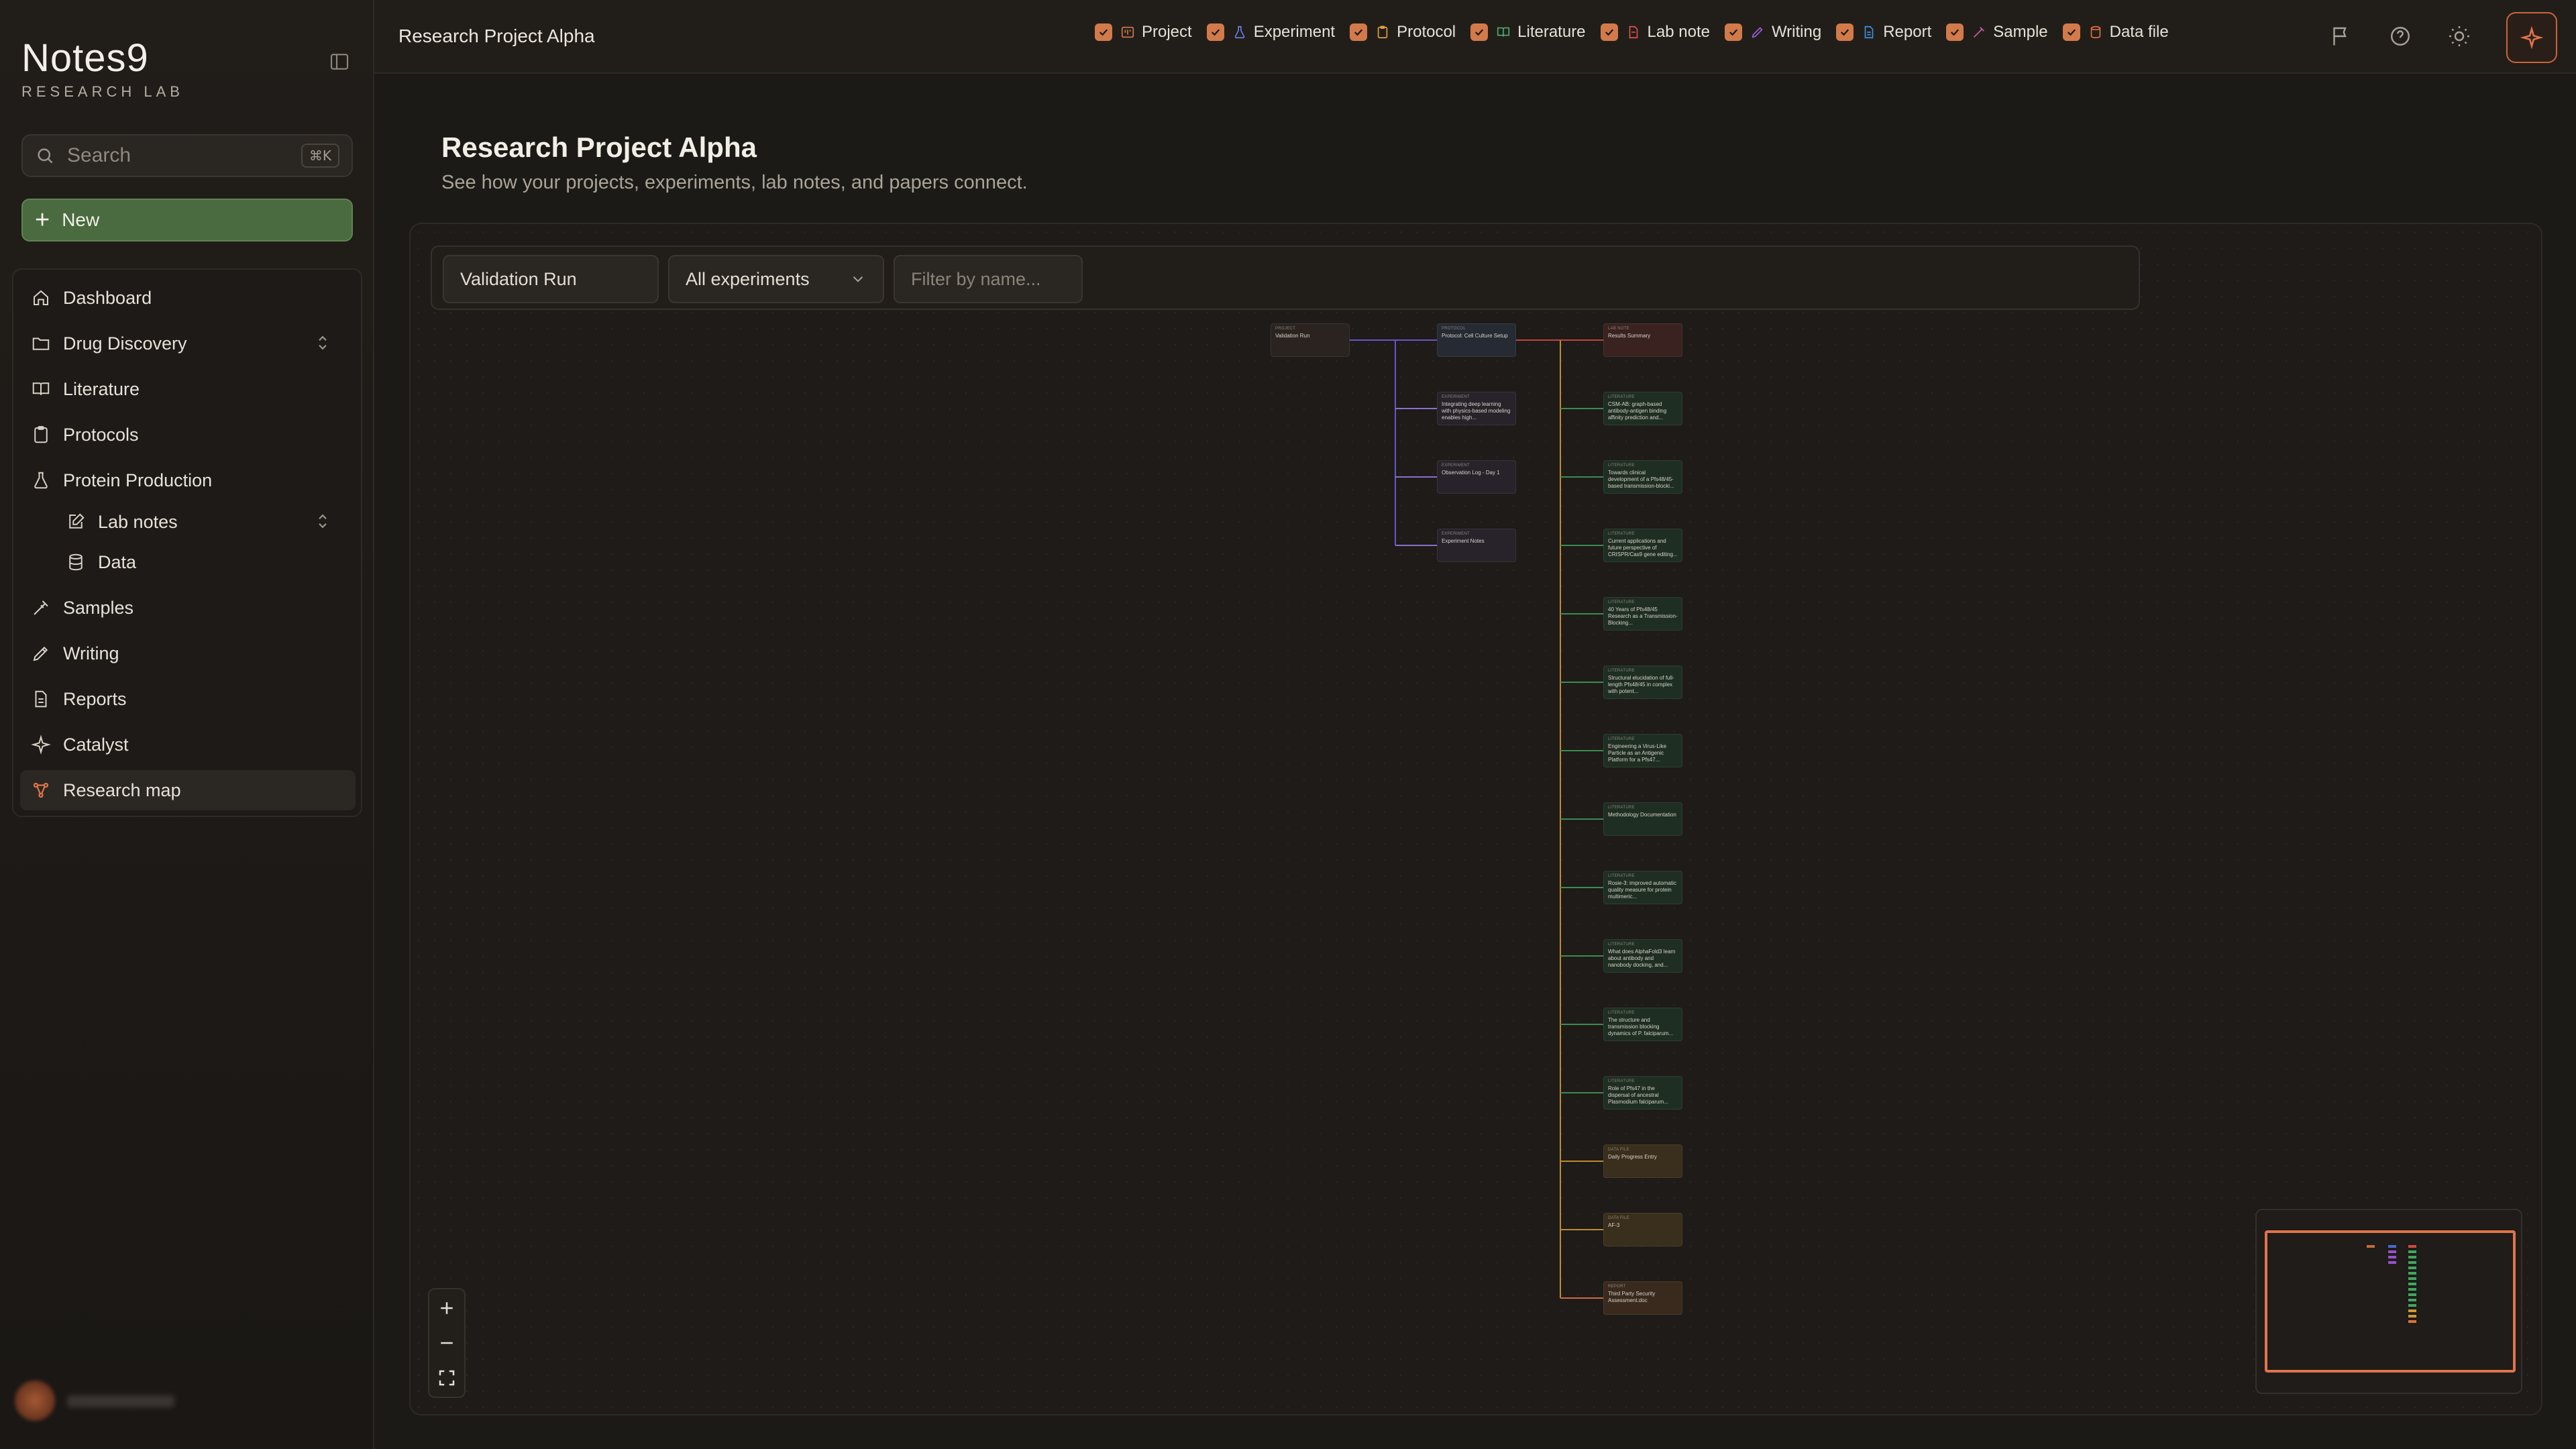 This screenshot has width=2576, height=1449. Describe the element at coordinates (1629, 336) in the screenshot. I see `node-title: Results Summary` at that location.